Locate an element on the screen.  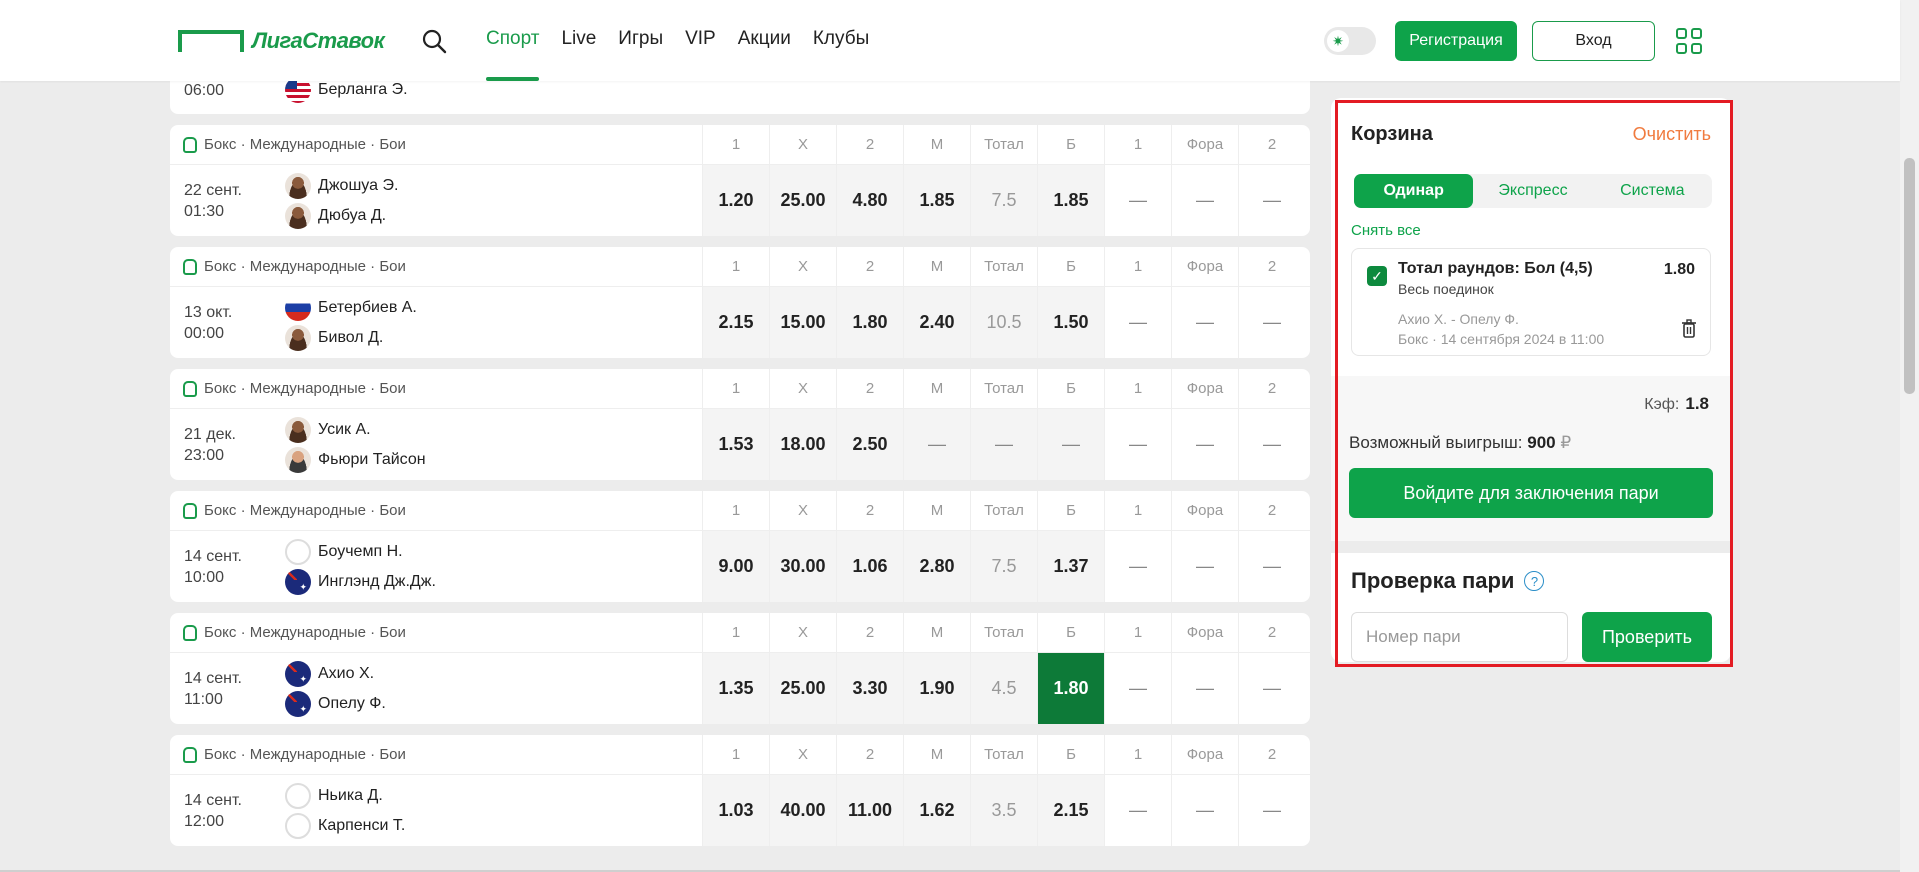
scroll-thumb is located at coordinates (1909, 276).